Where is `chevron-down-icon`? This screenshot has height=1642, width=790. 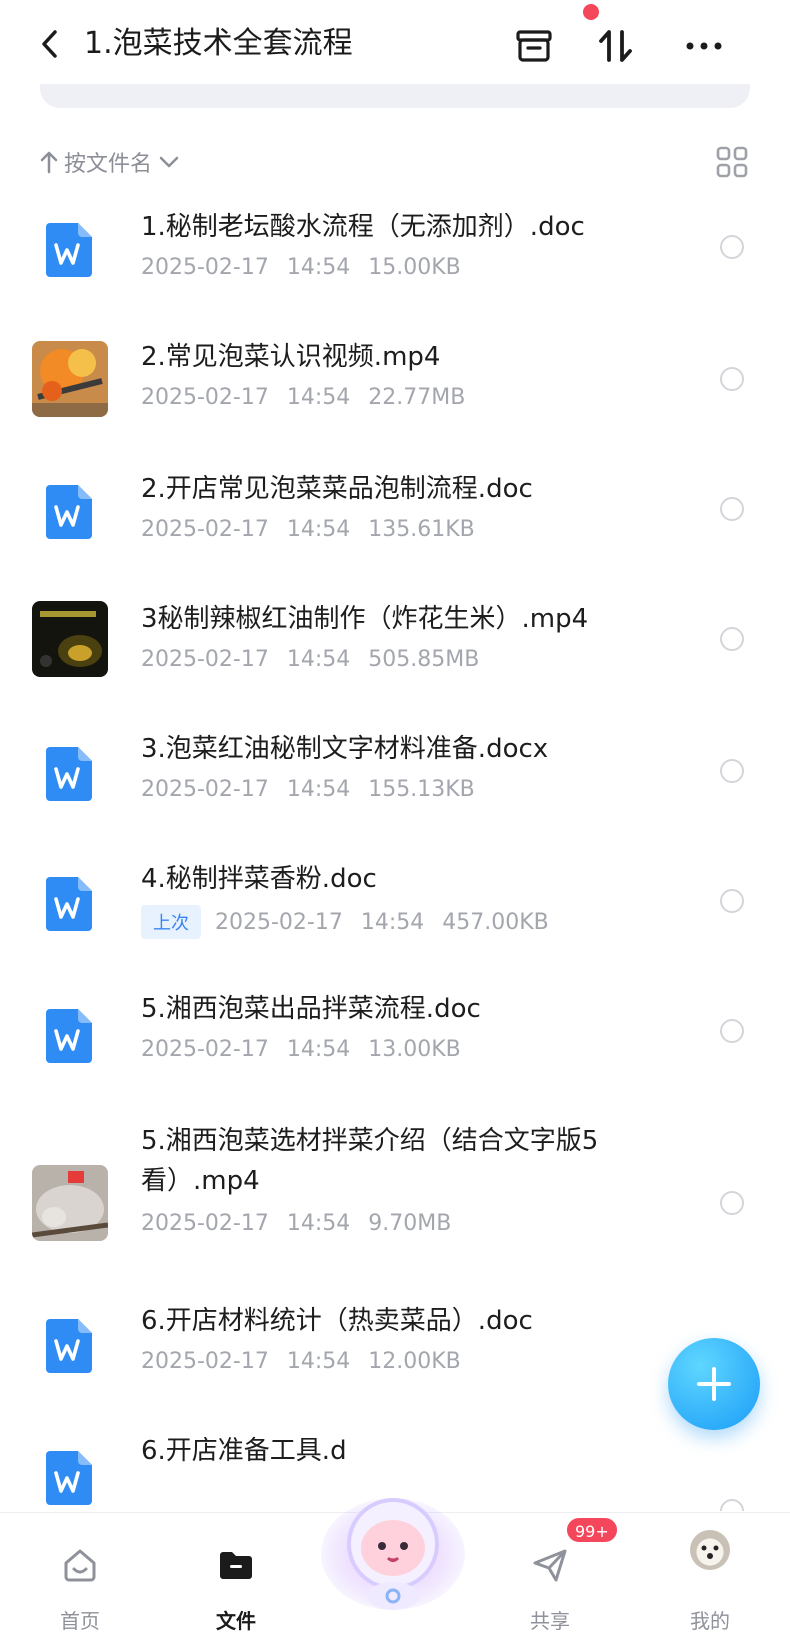
chevron-down-icon is located at coordinates (169, 162).